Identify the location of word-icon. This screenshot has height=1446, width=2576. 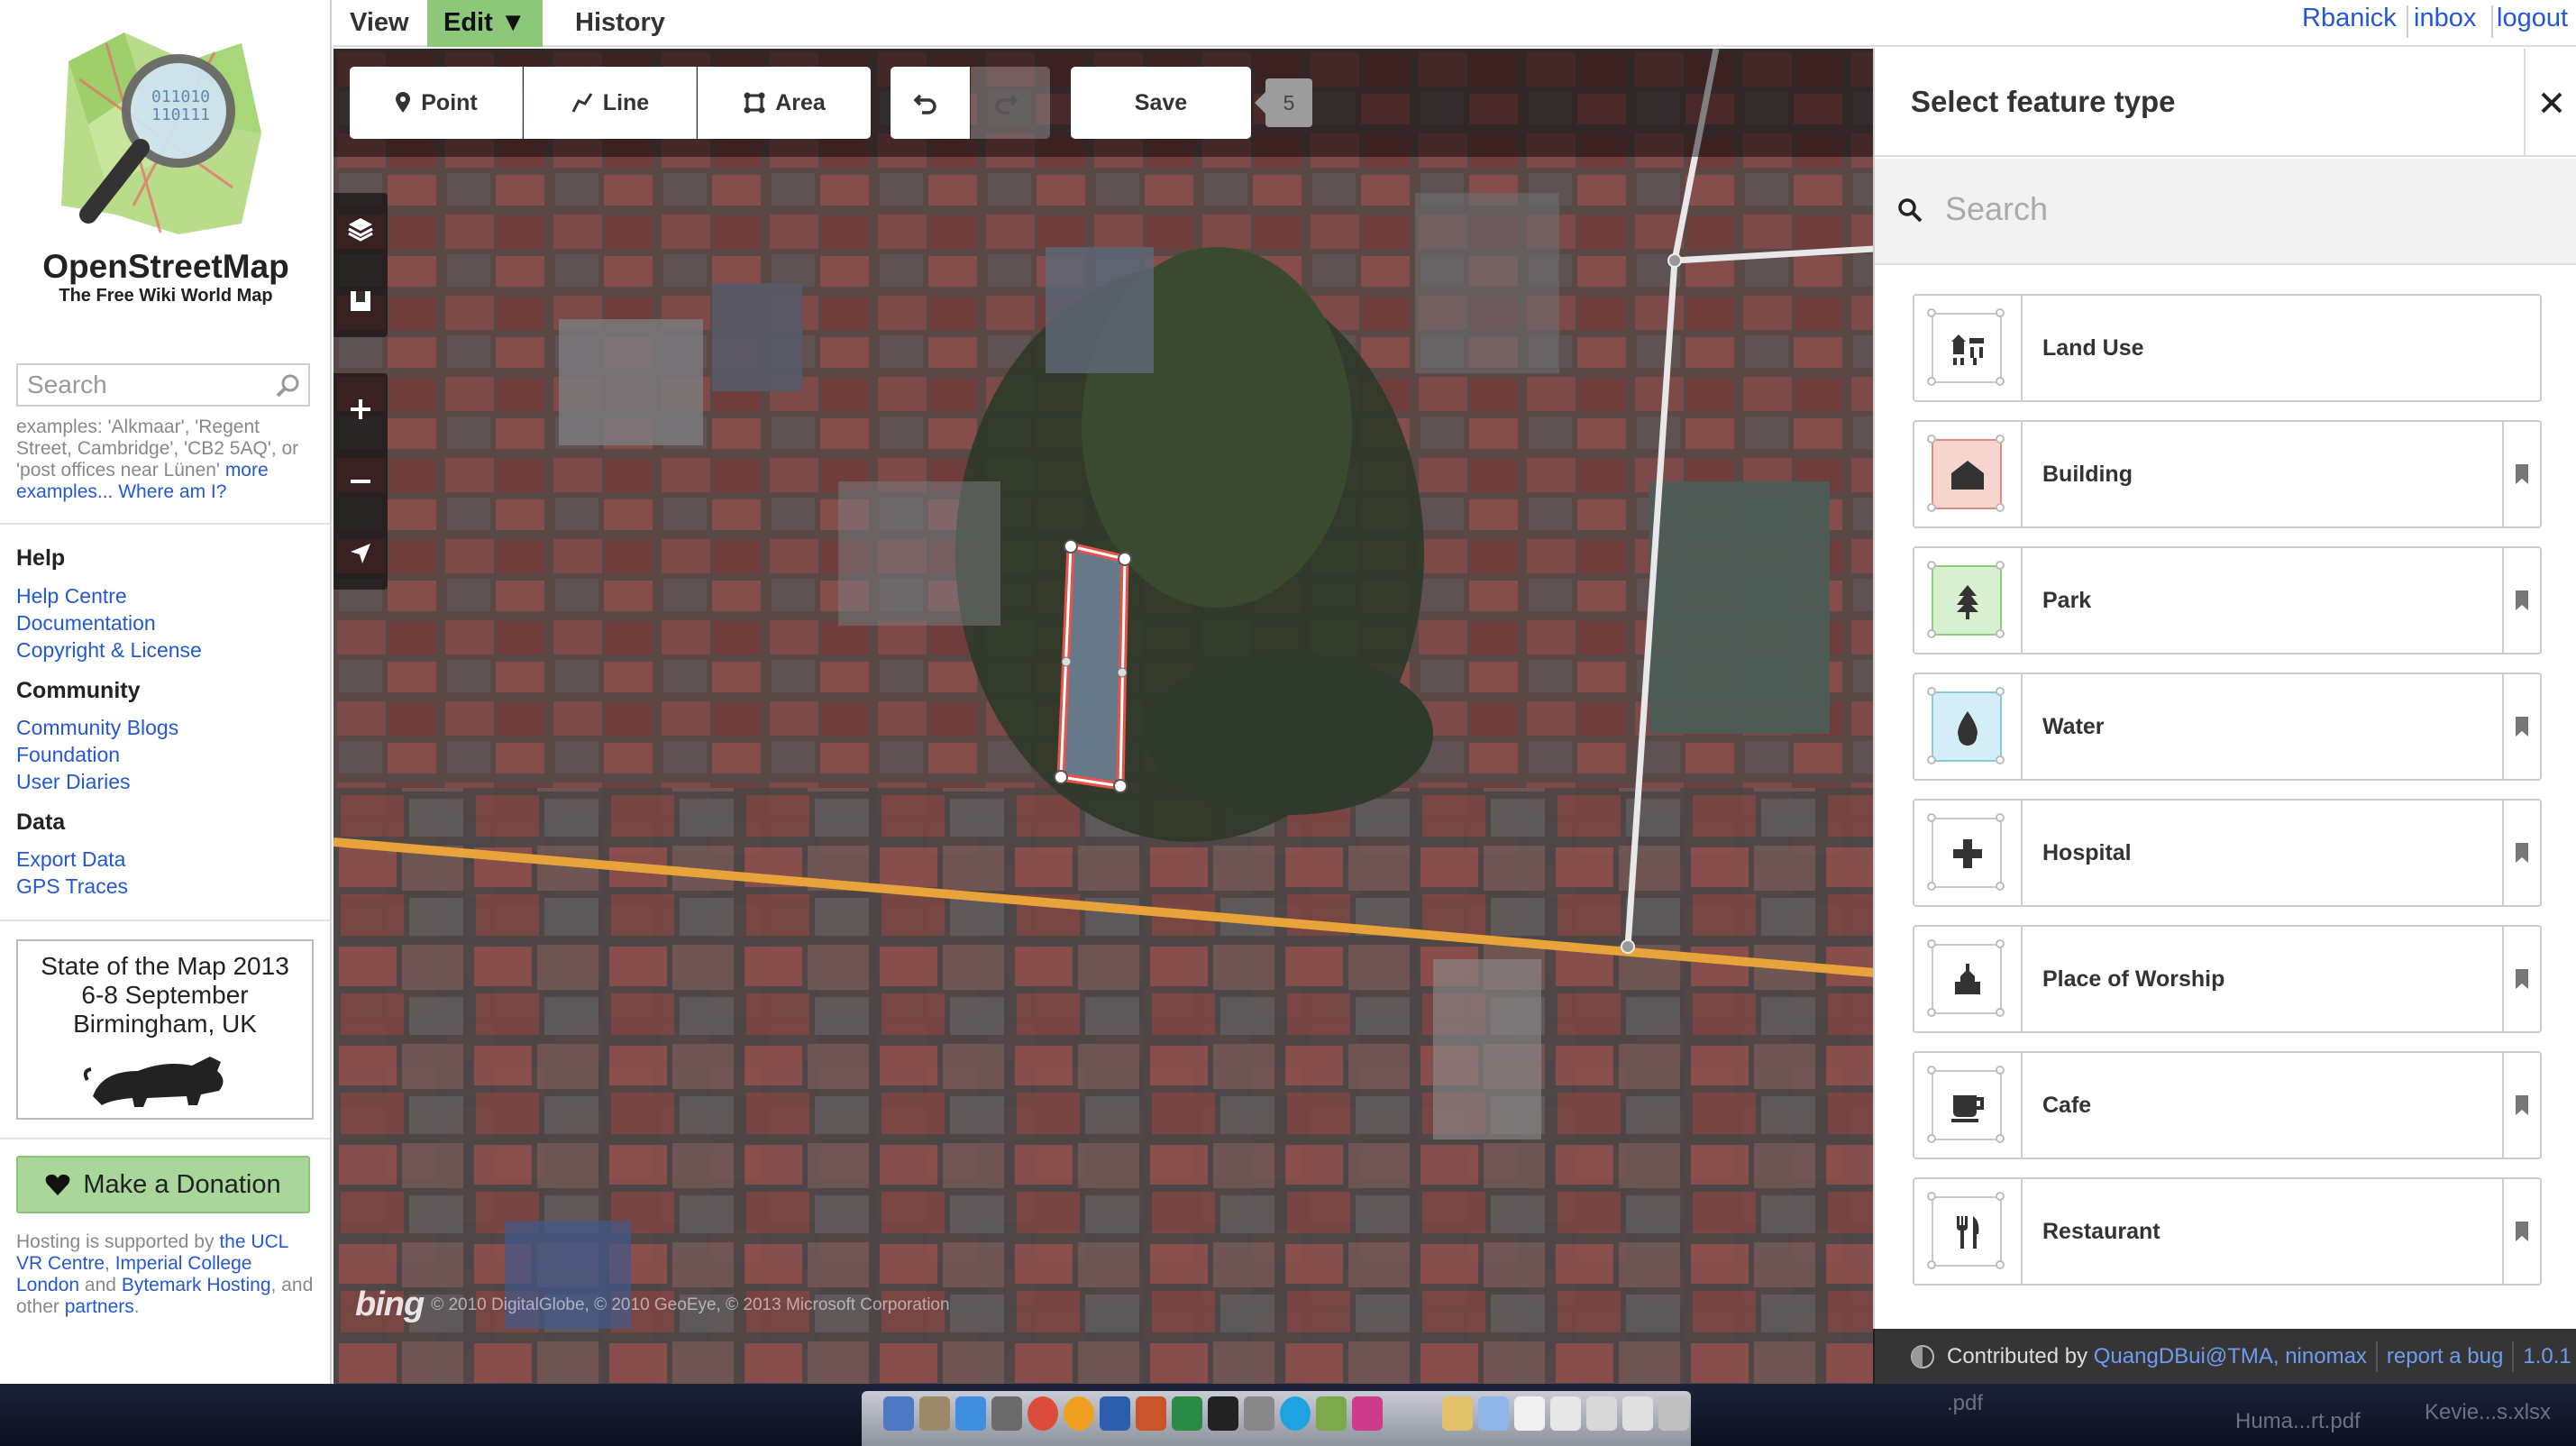
(1115, 1413).